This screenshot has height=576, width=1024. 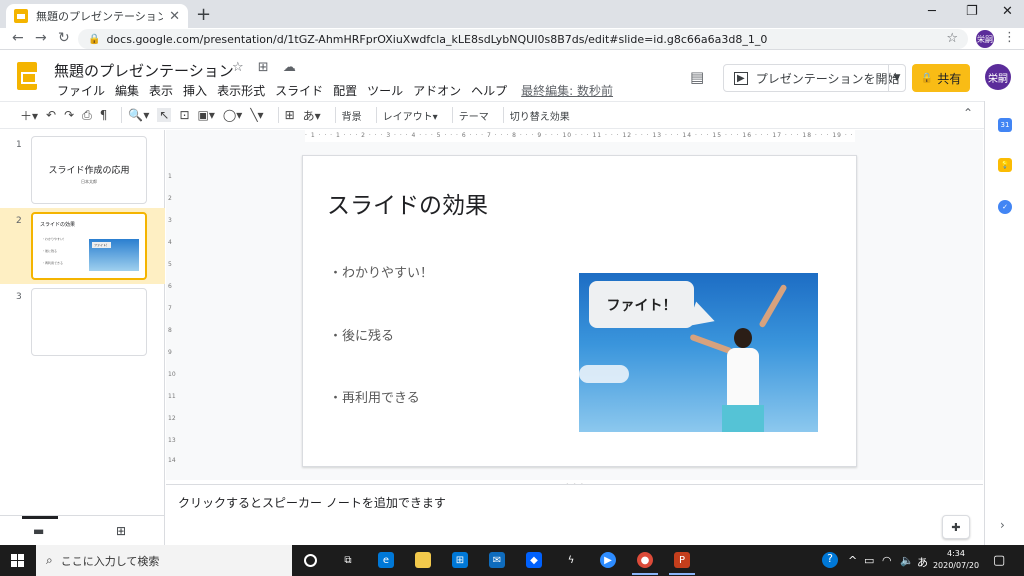 What do you see at coordinates (38, 531) in the screenshot?
I see `filmstrip-view-icon: ▬` at bounding box center [38, 531].